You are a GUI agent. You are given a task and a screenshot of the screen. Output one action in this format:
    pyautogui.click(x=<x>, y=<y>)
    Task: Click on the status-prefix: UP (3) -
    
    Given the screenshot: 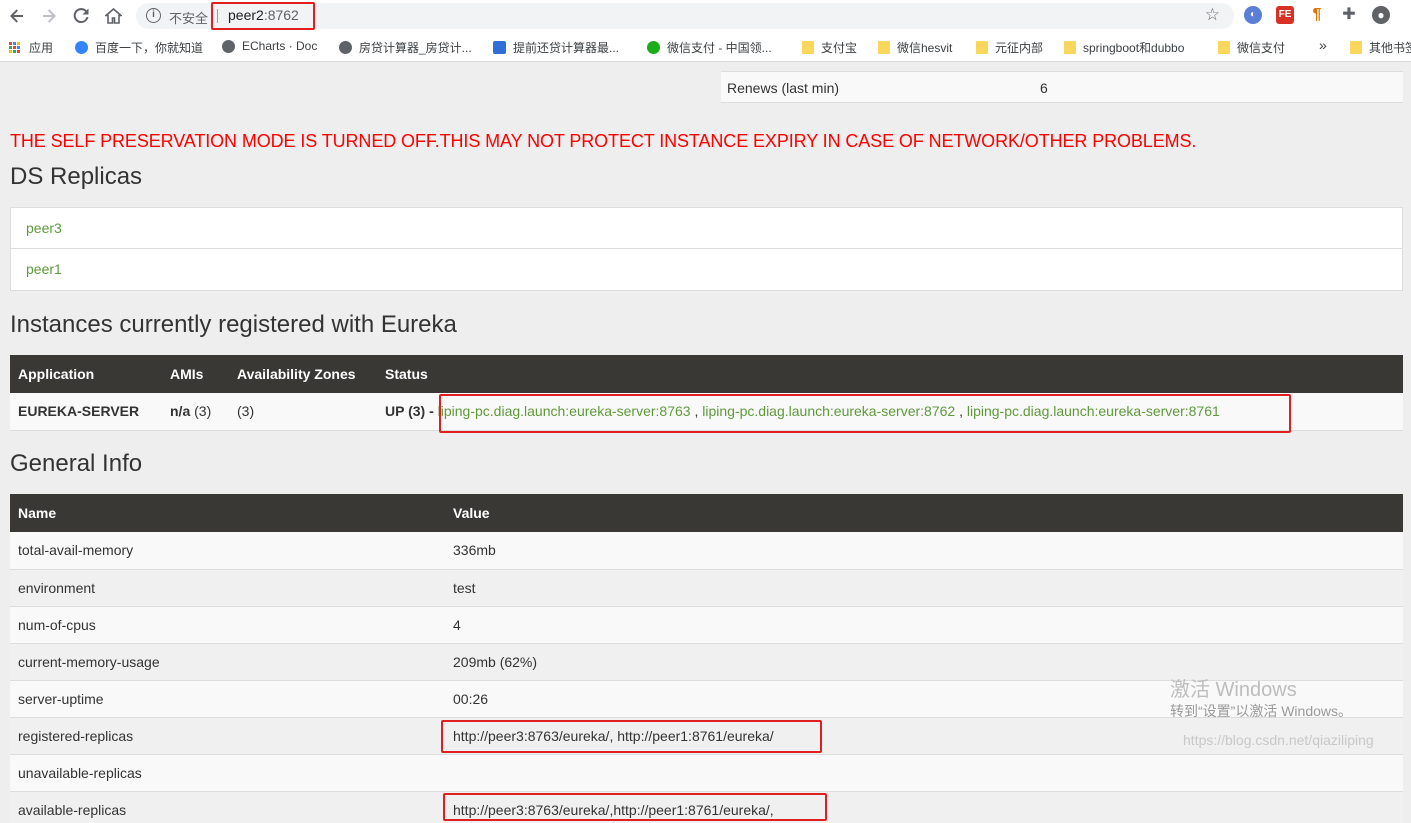 What is the action you would take?
    pyautogui.click(x=411, y=411)
    